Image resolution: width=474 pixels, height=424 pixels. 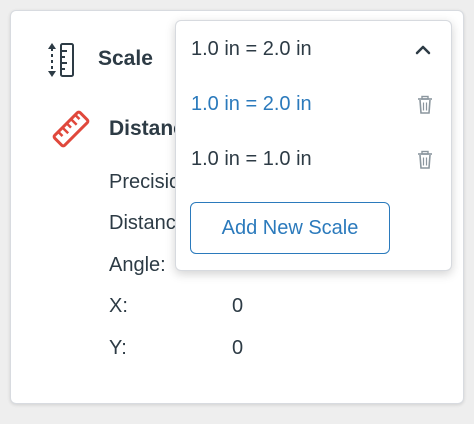 What do you see at coordinates (137, 265) in the screenshot?
I see `angle-label: Angle:` at bounding box center [137, 265].